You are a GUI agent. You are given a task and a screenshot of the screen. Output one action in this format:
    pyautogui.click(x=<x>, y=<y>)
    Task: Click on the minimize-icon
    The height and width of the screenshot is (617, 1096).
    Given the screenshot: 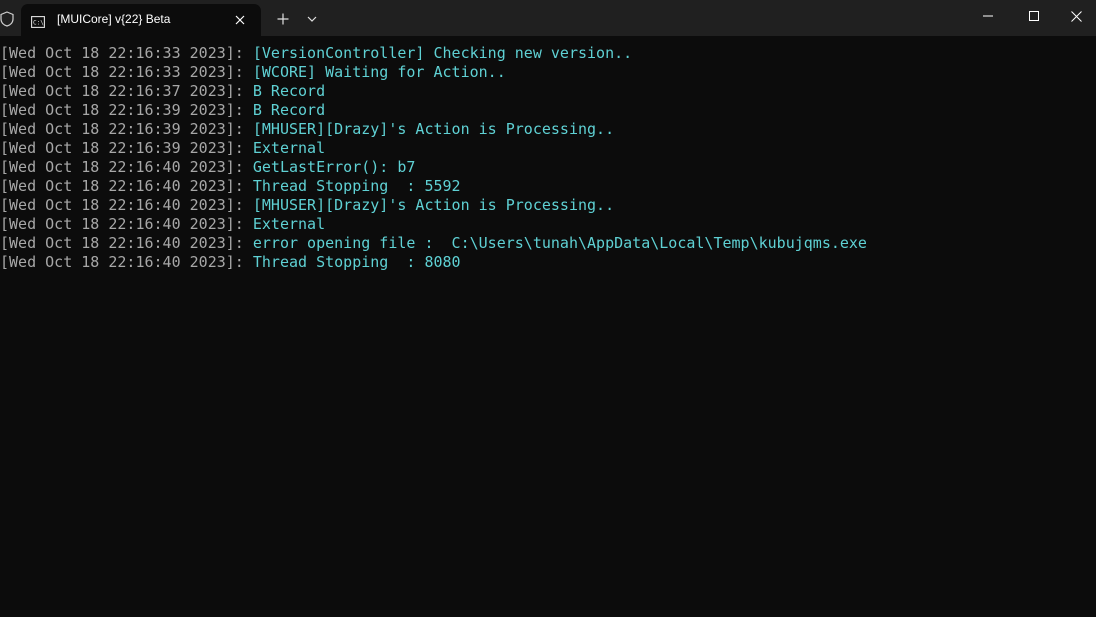 What is the action you would take?
    pyautogui.click(x=988, y=16)
    